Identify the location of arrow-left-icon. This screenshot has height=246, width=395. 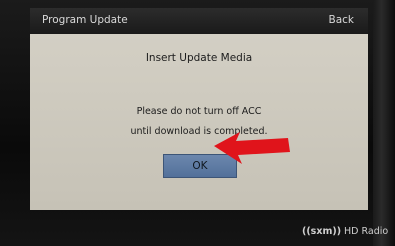
(252, 148).